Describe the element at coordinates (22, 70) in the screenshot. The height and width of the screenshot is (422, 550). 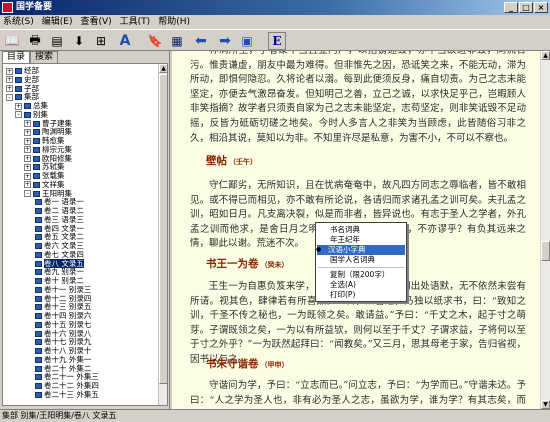
I see `tree-item: + 经部` at that location.